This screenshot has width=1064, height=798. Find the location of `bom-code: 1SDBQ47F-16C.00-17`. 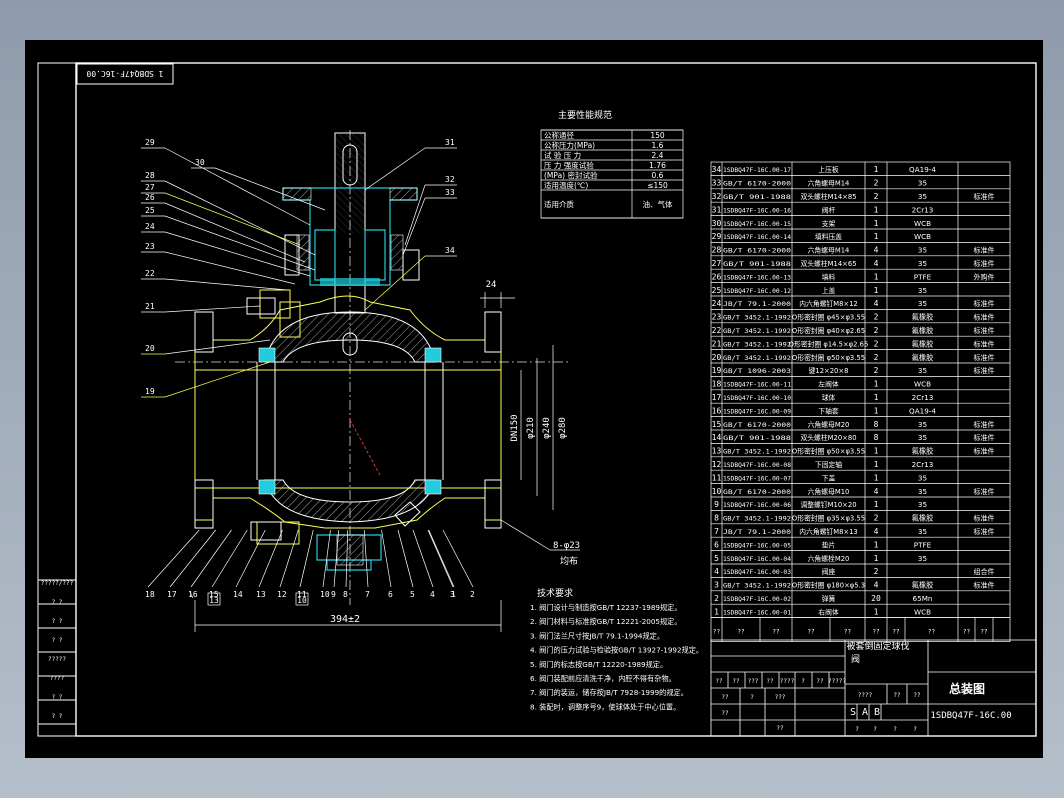

bom-code: 1SDBQ47F-16C.00-17 is located at coordinates (757, 170).